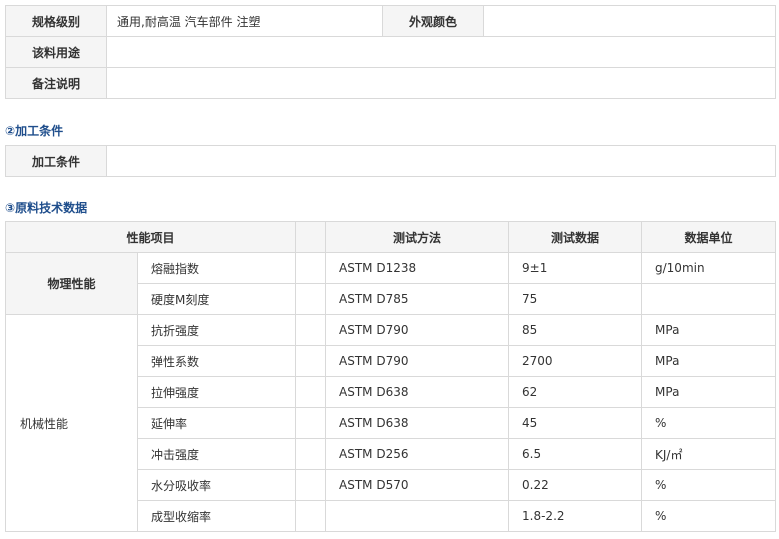 This screenshot has height=539, width=779. I want to click on spec-row-usage: 该料用途, so click(390, 52).